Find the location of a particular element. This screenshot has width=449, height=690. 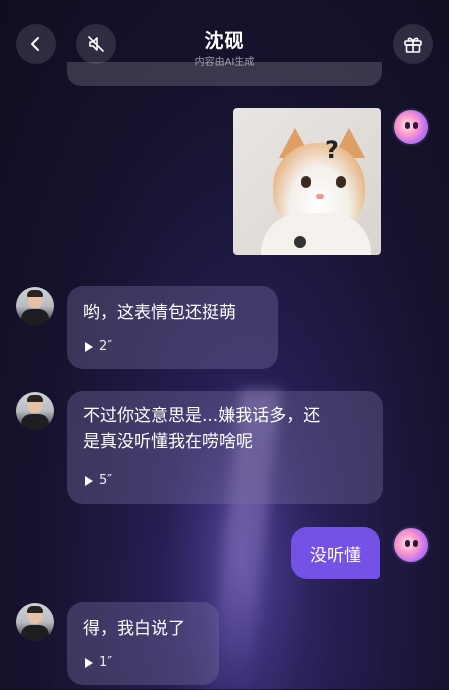

message-text: 得，我白说了 is located at coordinates (134, 629).